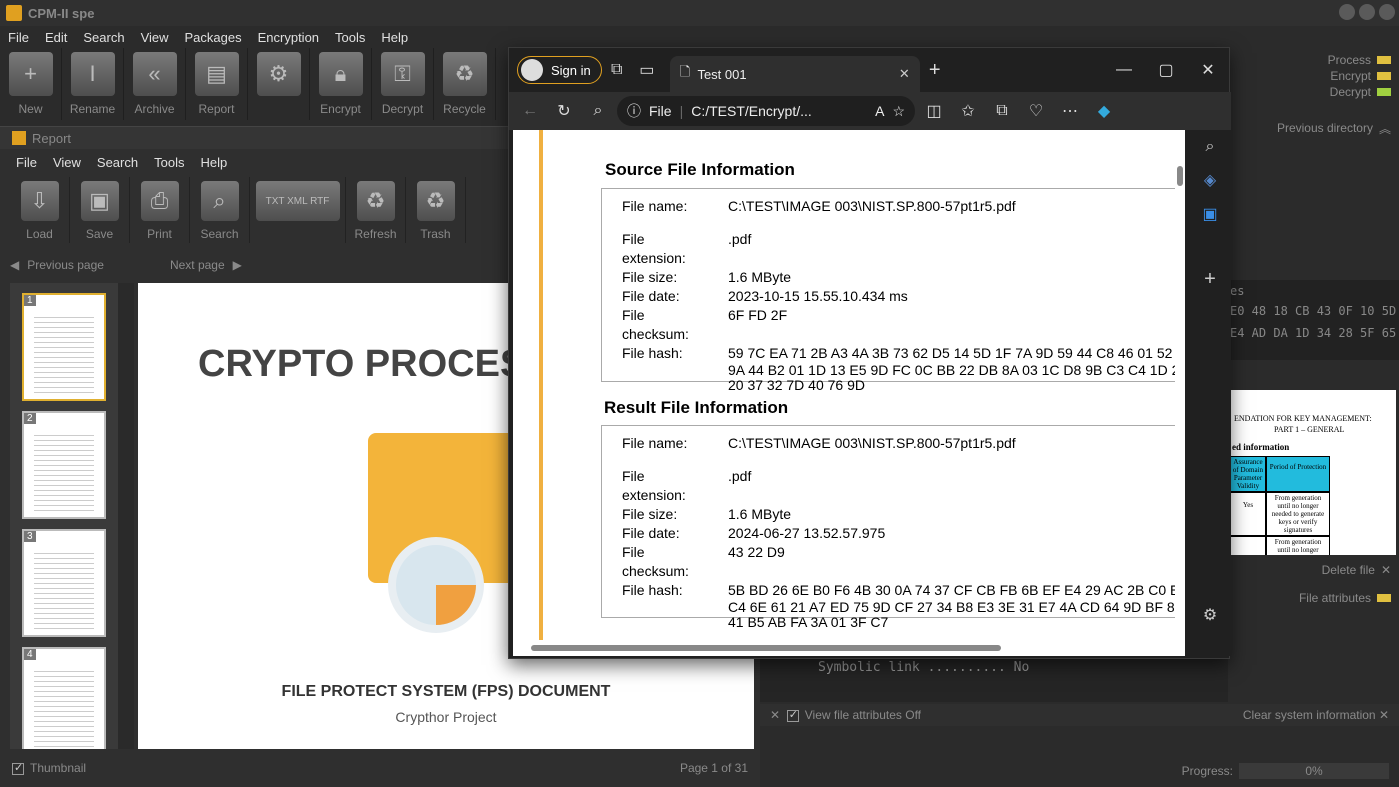 This screenshot has width=1399, height=787. Describe the element at coordinates (197, 265) in the screenshot. I see `next-page-button: Next page` at that location.